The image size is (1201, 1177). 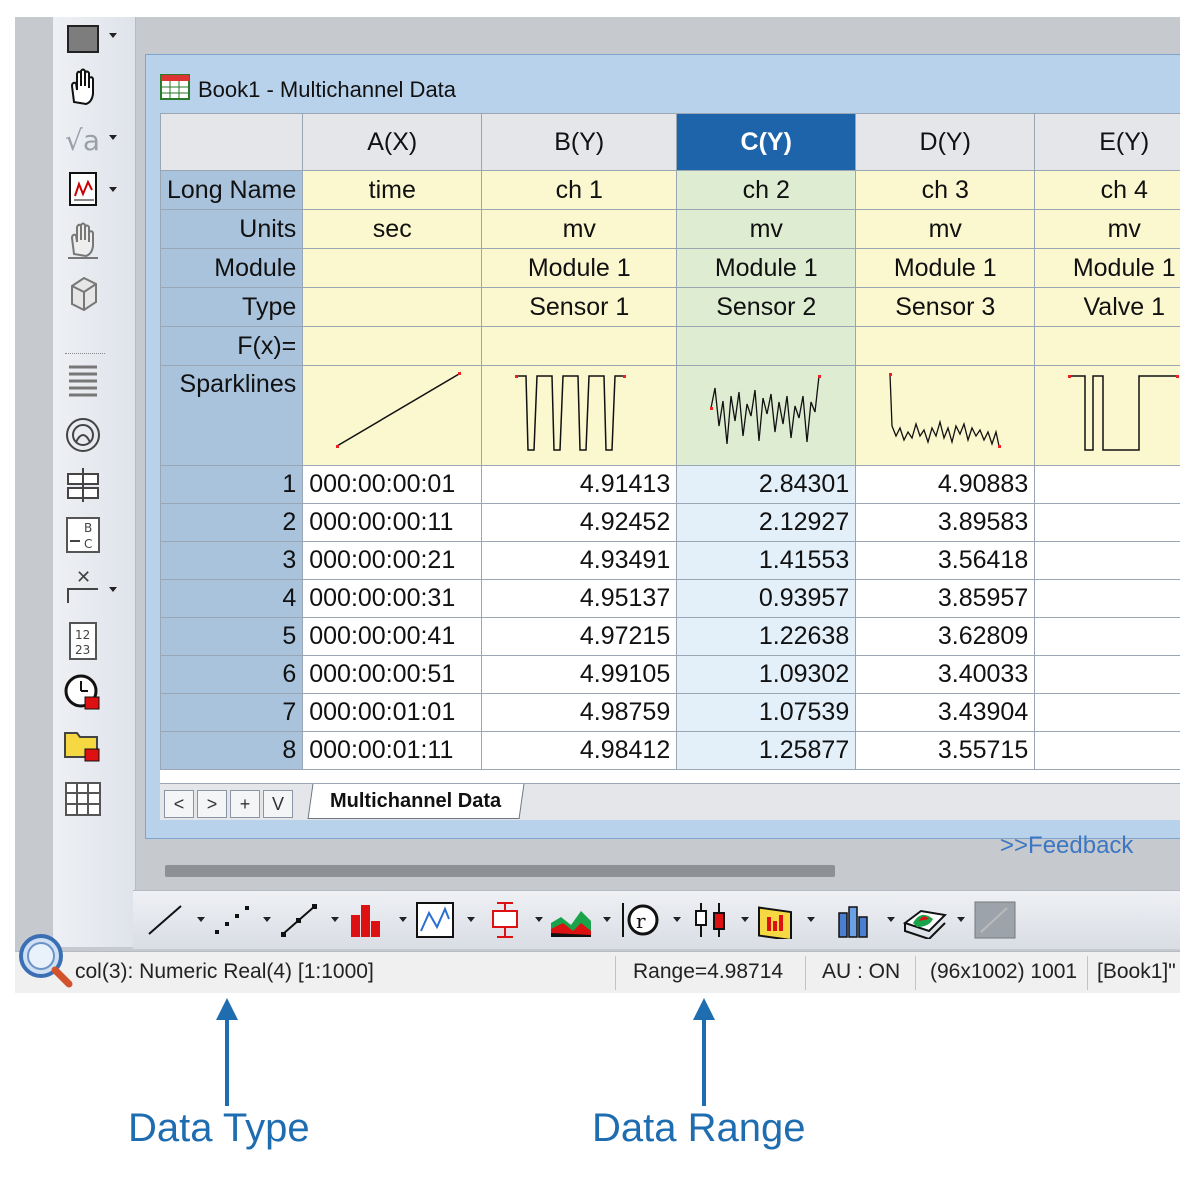 I want to click on data-cell: 3.56418, so click(x=945, y=560).